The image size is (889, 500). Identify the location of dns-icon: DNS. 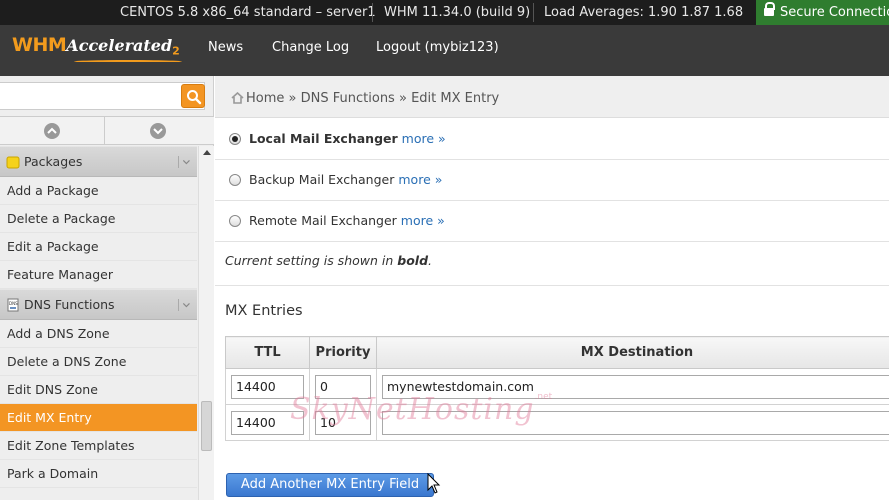
(13, 305).